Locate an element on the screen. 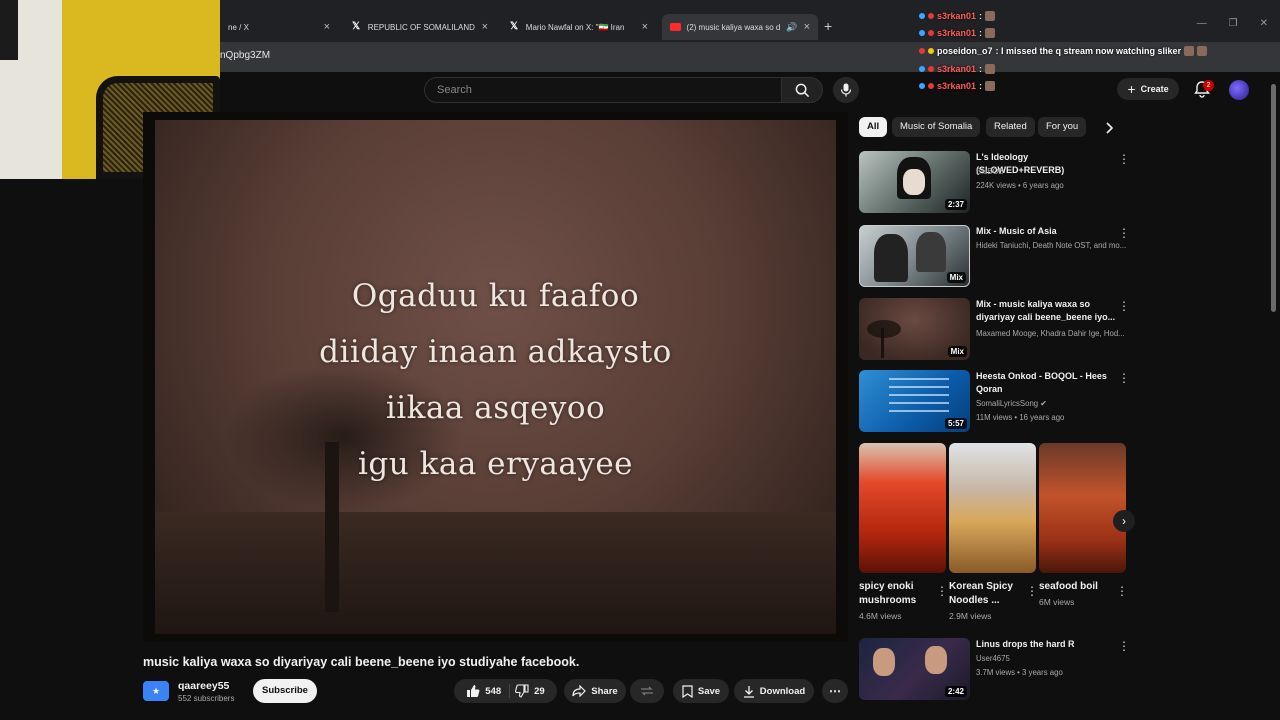 Image resolution: width=1280 pixels, height=720 pixels. new-tab-button: + is located at coordinates (828, 26).